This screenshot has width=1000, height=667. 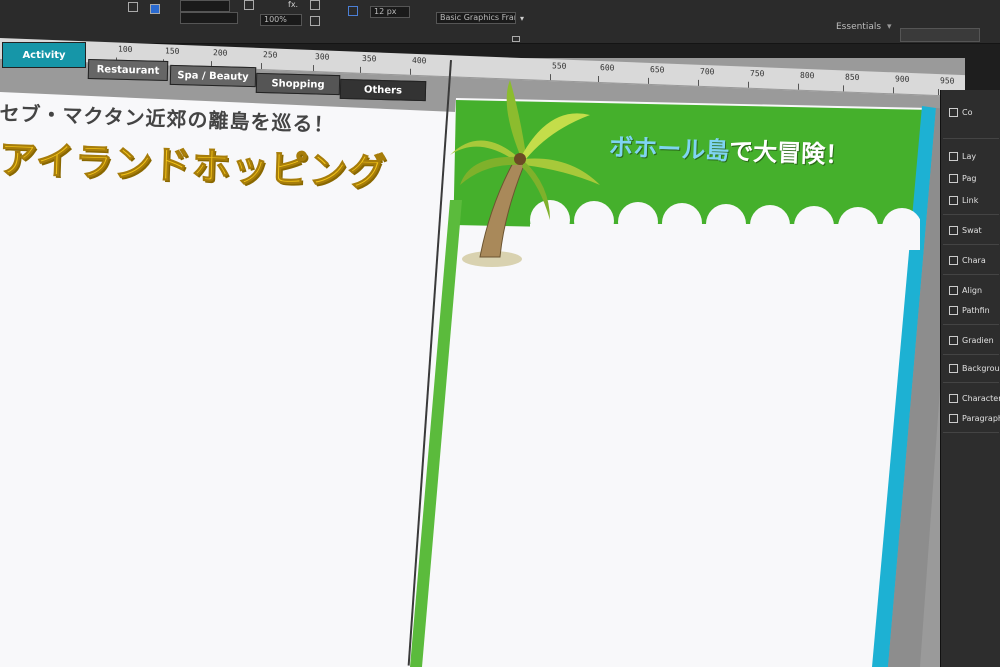 What do you see at coordinates (971, 344) in the screenshot?
I see `panel-item-gradient: Gradien` at bounding box center [971, 344].